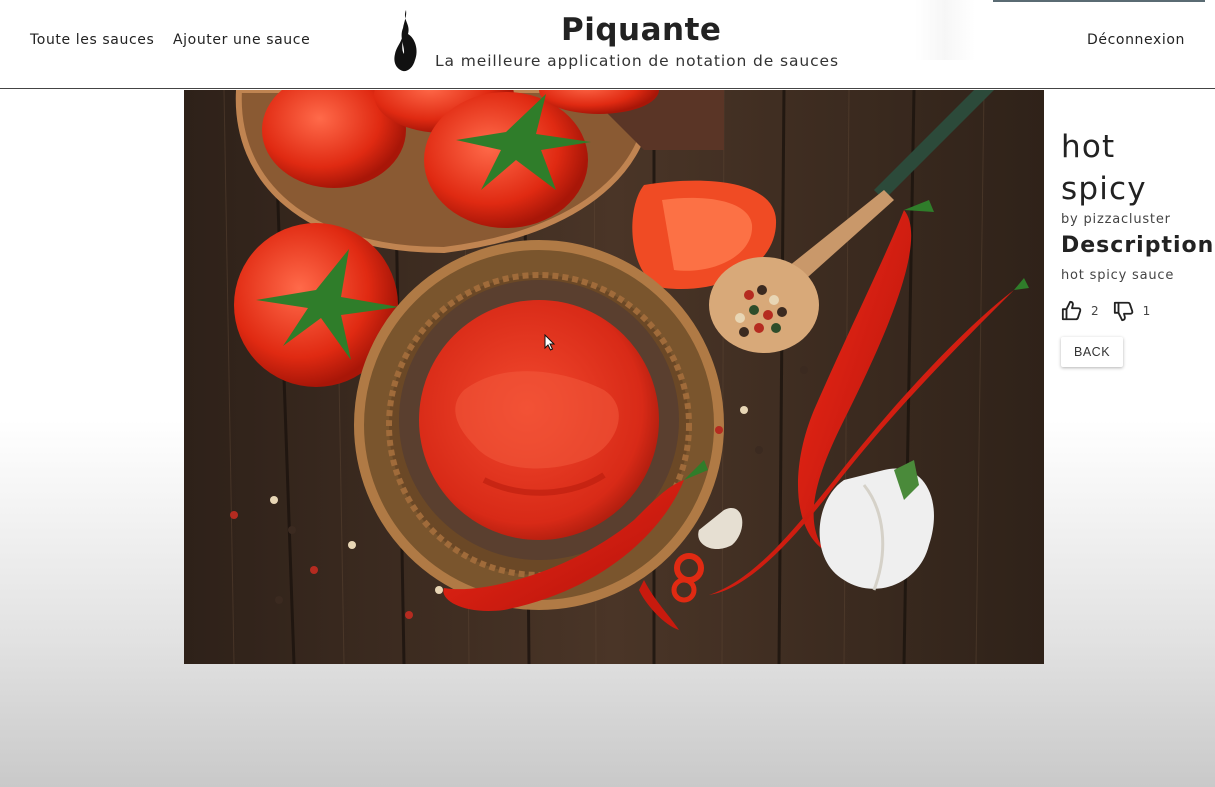 This screenshot has height=787, width=1215. What do you see at coordinates (1072, 311) in the screenshot?
I see `thumbs-up-icon` at bounding box center [1072, 311].